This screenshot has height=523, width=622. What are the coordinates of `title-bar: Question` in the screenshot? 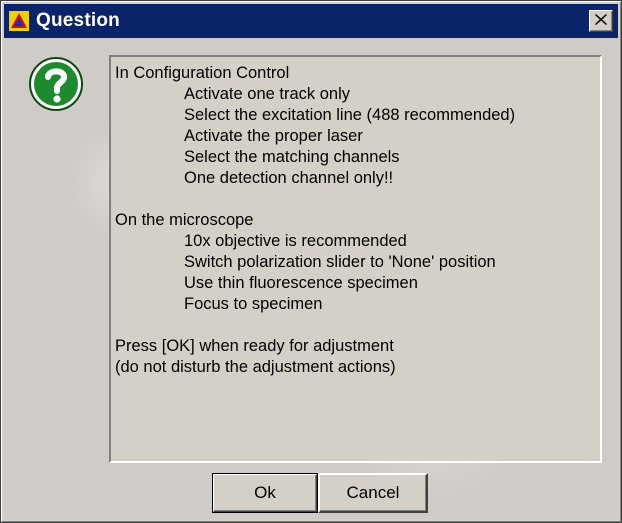 It's located at (311, 21).